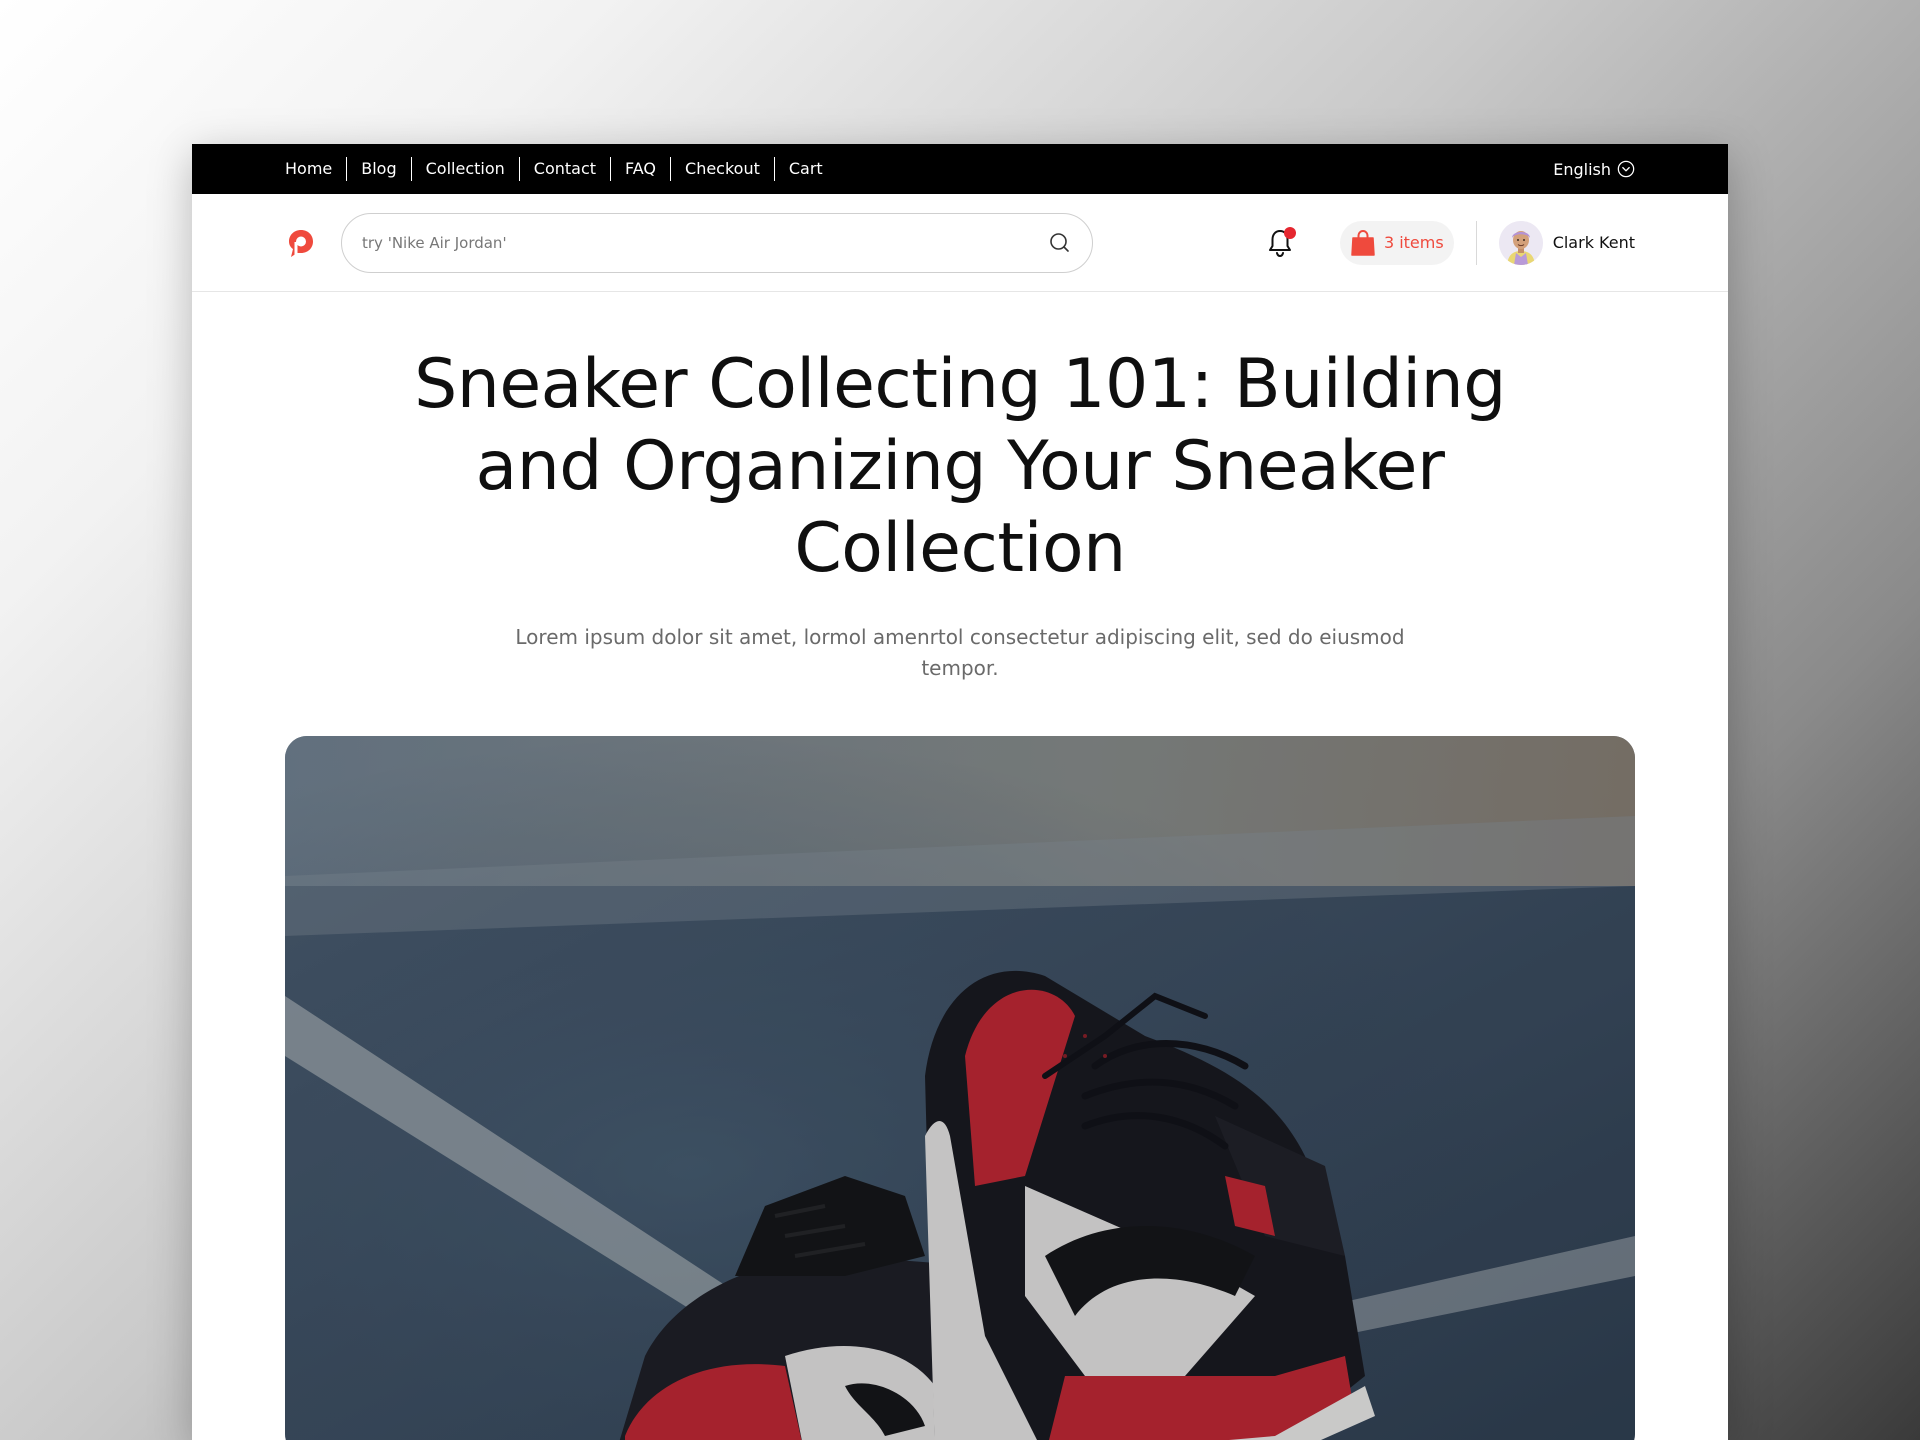 The image size is (1920, 1440). Describe the element at coordinates (1476, 242) in the screenshot. I see `header-divider` at that location.